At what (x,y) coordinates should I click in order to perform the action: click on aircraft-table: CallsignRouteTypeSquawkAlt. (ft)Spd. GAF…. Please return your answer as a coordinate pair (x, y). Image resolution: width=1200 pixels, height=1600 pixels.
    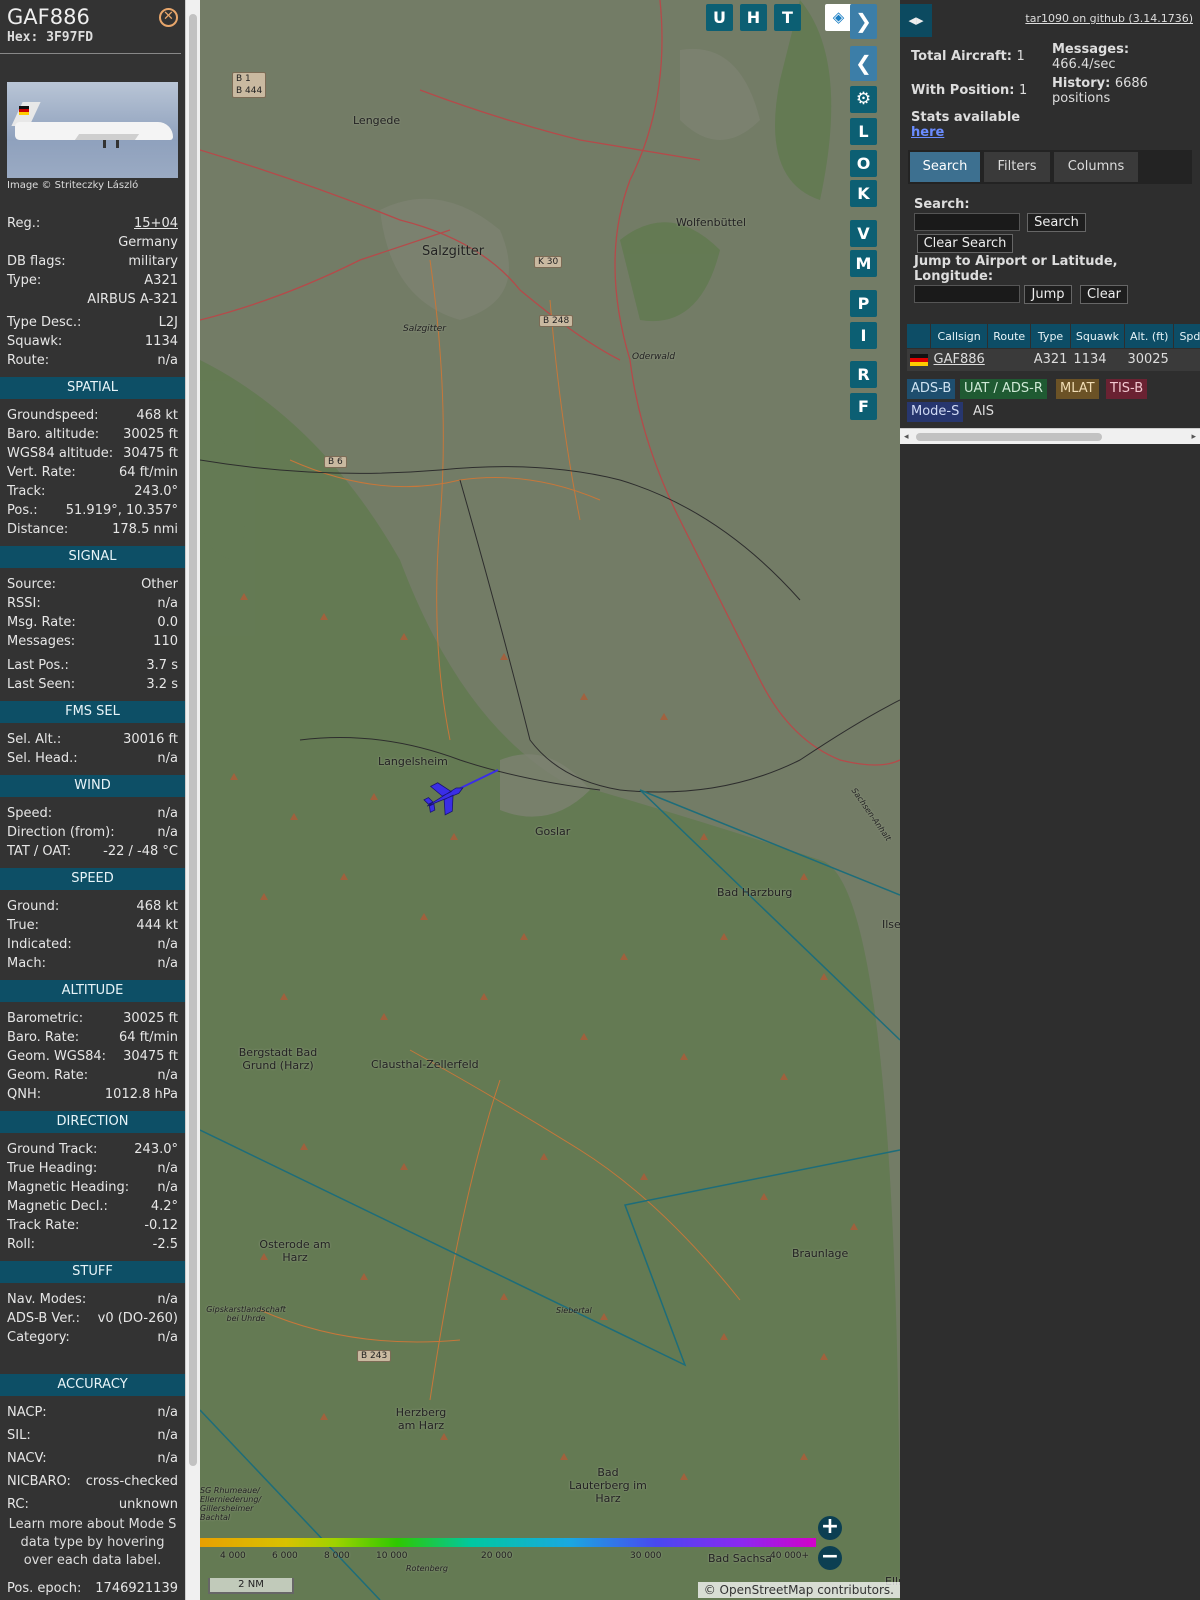
    Looking at the image, I should click on (1053, 347).